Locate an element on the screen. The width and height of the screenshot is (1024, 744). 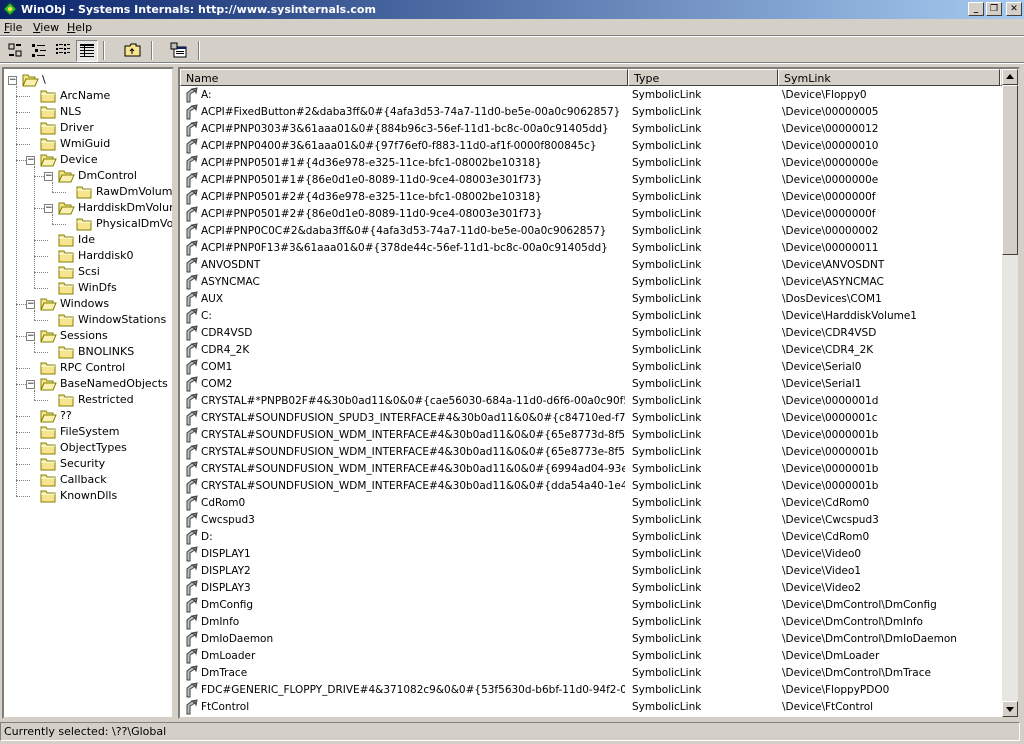
up-one-level-button is located at coordinates (133, 51).